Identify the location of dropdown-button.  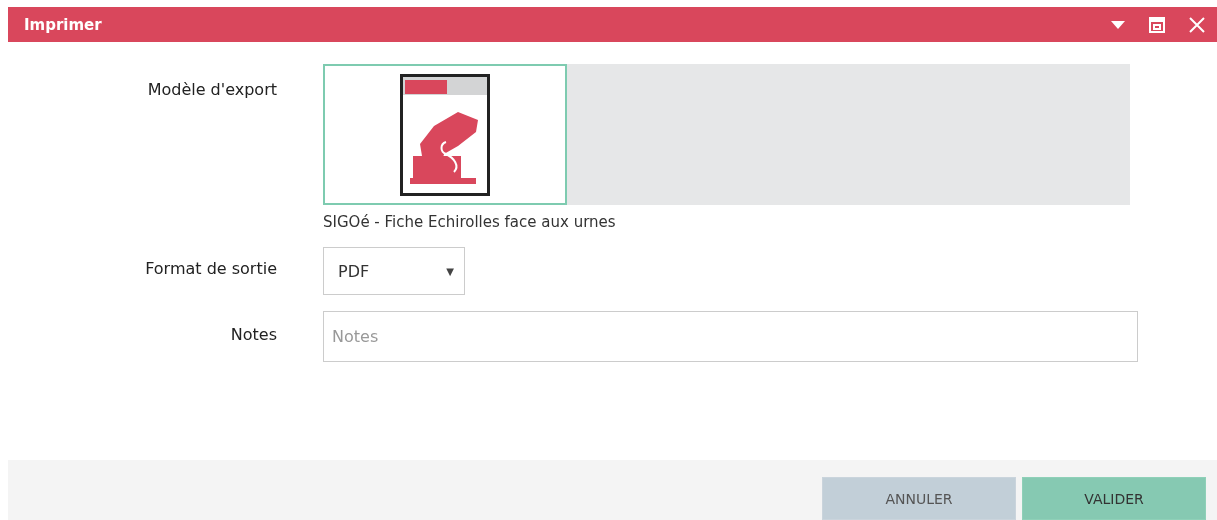
(1118, 24).